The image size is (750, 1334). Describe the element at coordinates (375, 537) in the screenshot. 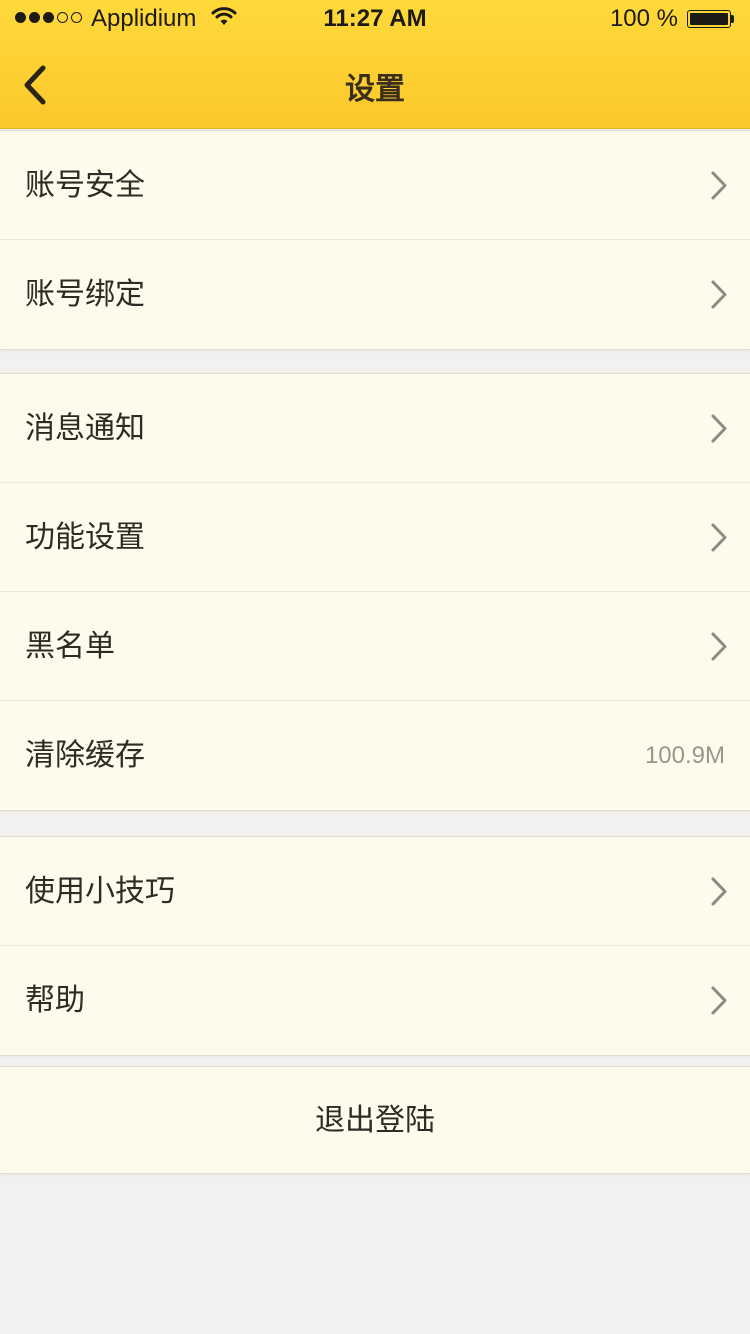

I see `settings-item-features: 功能设置` at that location.